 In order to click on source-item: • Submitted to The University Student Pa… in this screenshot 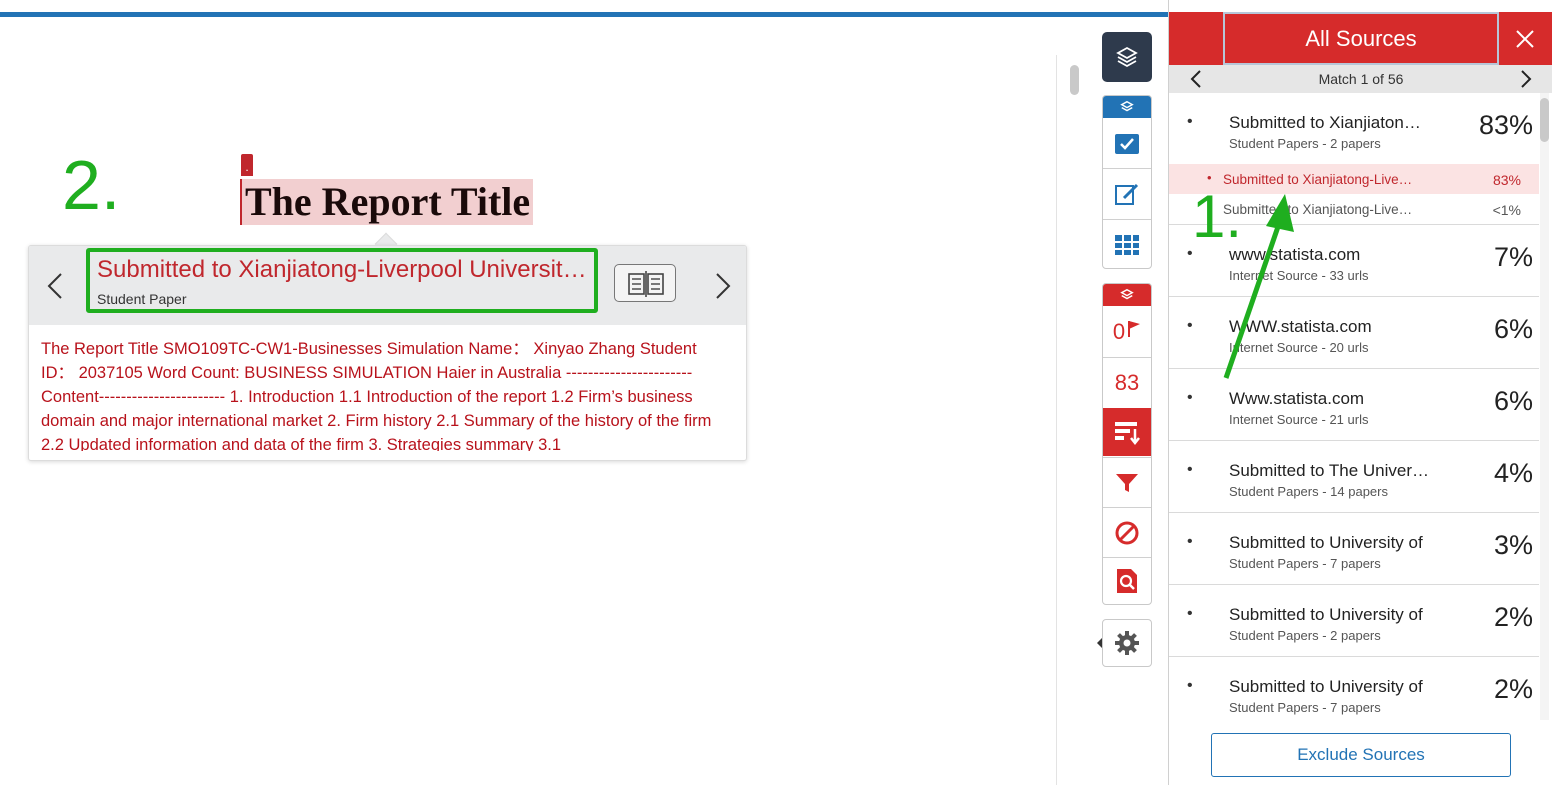, I will do `click(1354, 477)`.